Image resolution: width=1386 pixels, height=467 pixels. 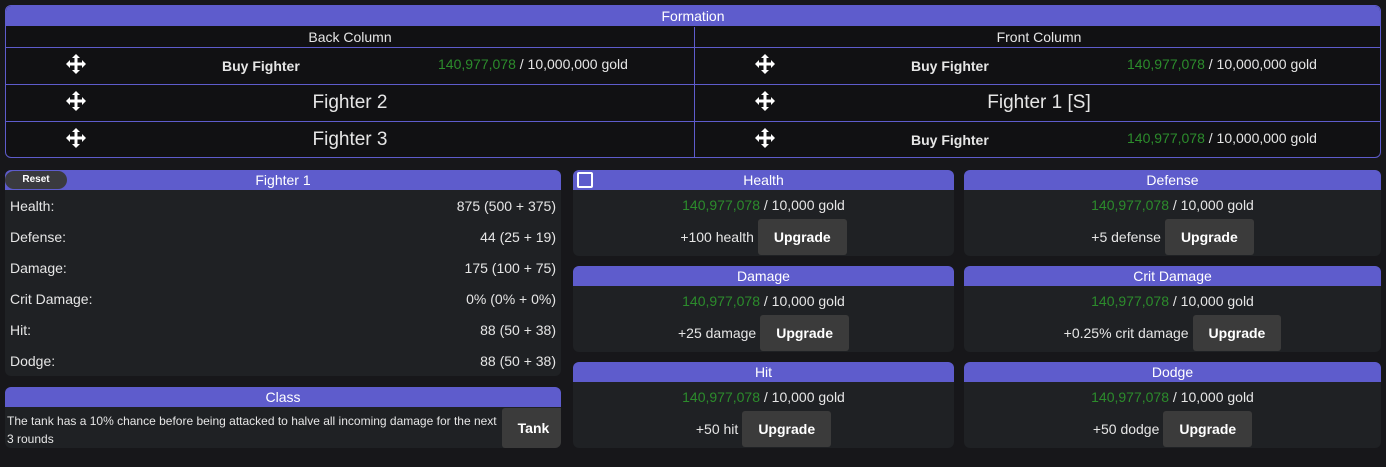 I want to click on back-slot-2: Fighter 2, so click(x=350, y=103).